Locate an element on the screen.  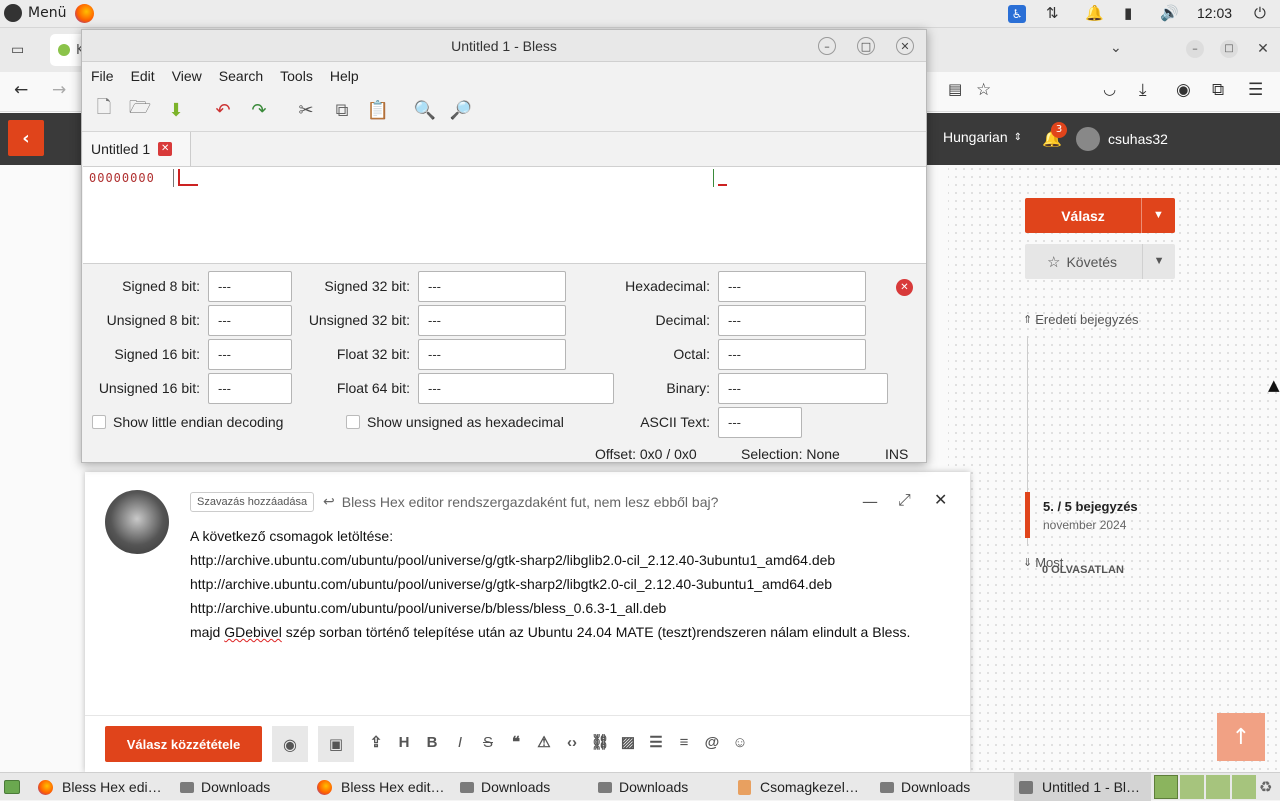
mention-icon: @ is located at coordinates (712, 742).